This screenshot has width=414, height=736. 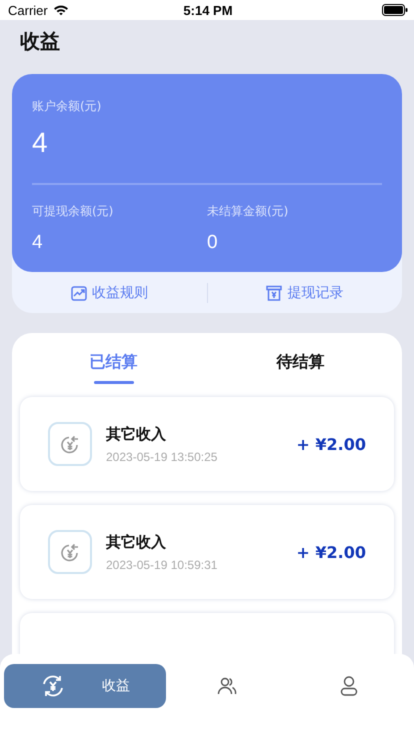 I want to click on stat-value: 4, so click(x=37, y=243).